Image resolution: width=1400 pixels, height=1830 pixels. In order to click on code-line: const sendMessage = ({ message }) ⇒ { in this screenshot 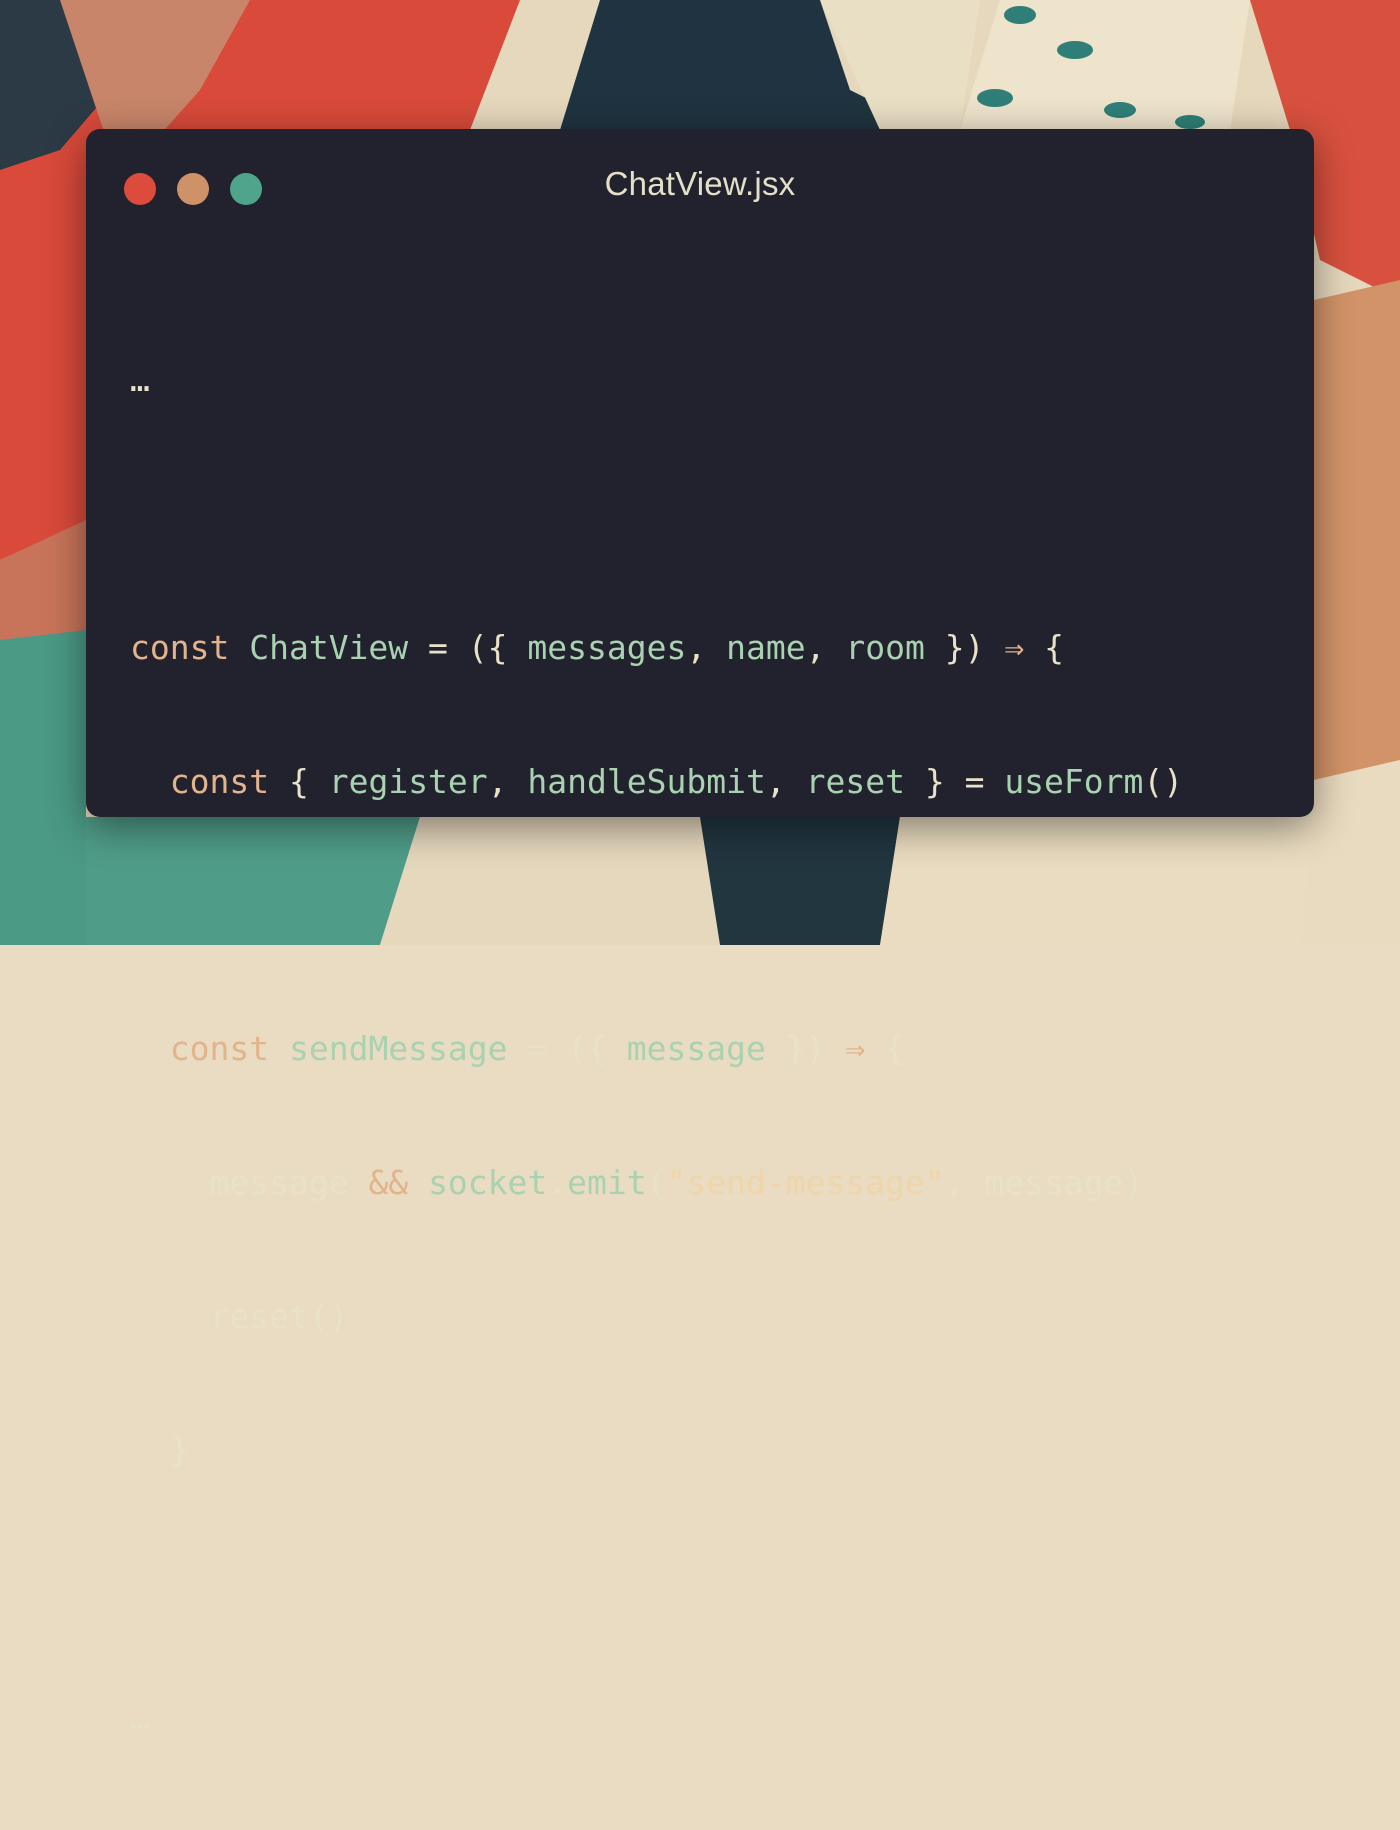, I will do `click(712, 1049)`.